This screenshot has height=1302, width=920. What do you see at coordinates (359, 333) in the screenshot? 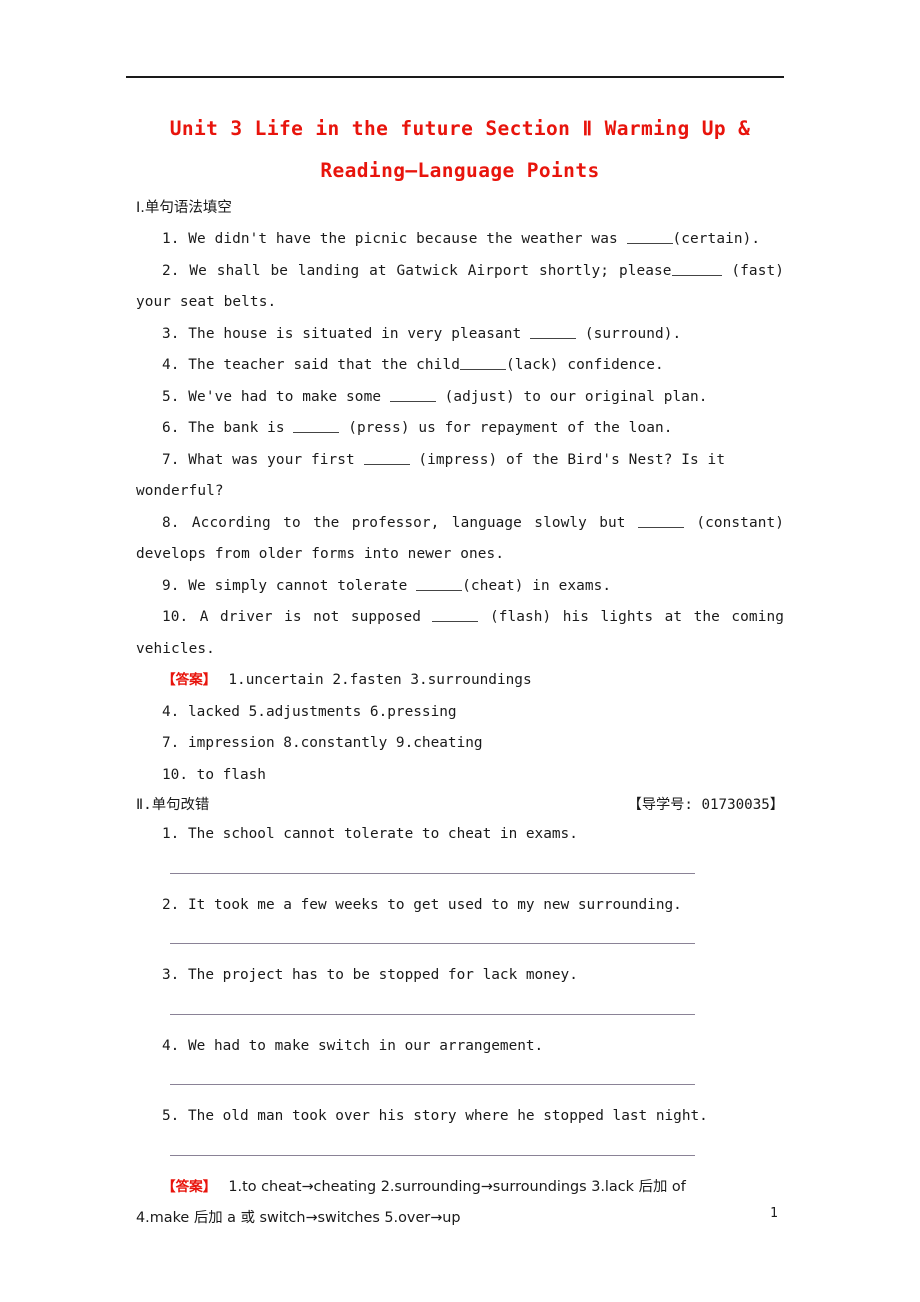
I see `question-text-before: The house is situated in very pleasant` at bounding box center [359, 333].